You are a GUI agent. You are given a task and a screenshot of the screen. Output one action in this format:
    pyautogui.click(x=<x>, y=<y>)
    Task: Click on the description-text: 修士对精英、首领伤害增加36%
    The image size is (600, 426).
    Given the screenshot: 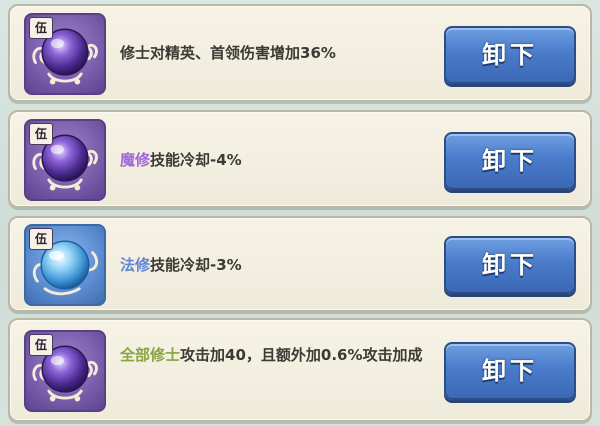 What is the action you would take?
    pyautogui.click(x=228, y=53)
    